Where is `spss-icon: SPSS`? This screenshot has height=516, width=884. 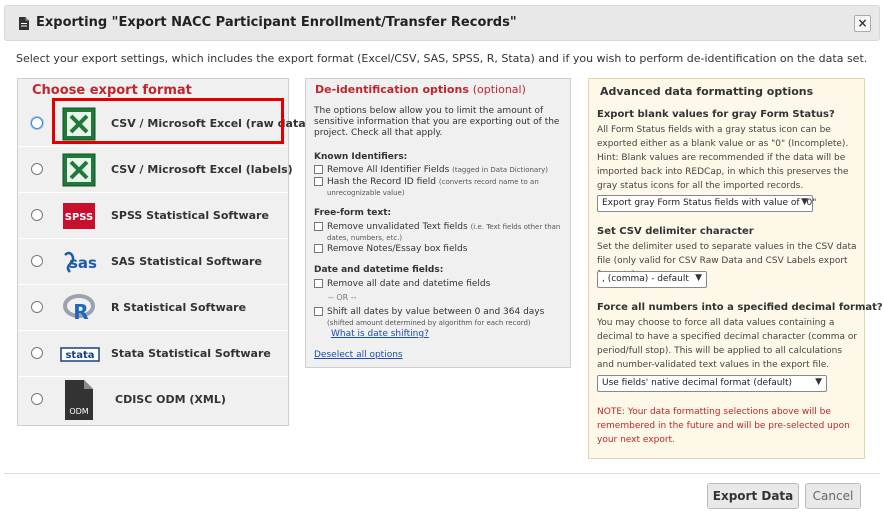
spss-icon: SPSS is located at coordinates (79, 216).